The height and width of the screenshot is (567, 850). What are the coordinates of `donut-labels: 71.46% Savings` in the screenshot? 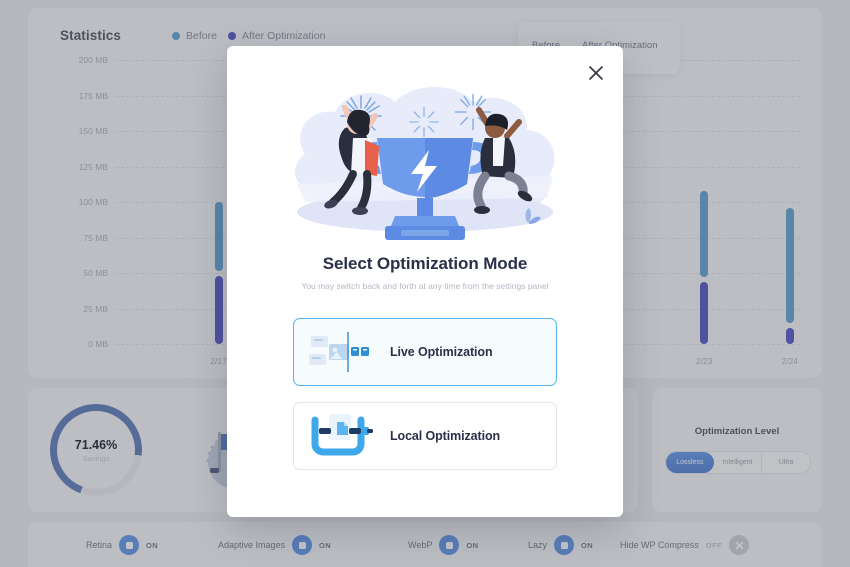 It's located at (96, 450).